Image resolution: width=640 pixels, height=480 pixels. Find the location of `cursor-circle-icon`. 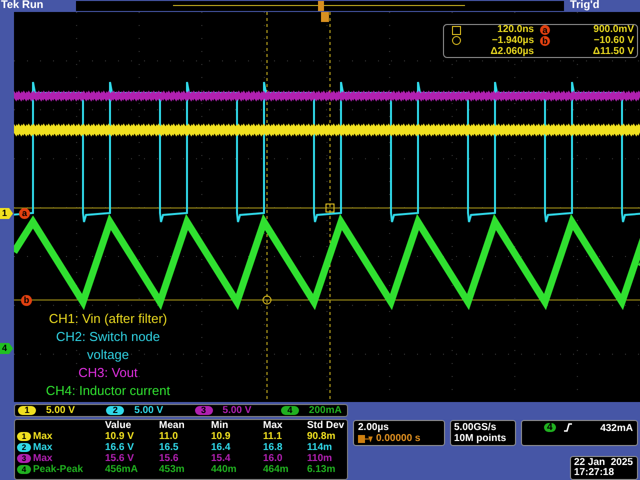

cursor-circle-icon is located at coordinates (267, 299).